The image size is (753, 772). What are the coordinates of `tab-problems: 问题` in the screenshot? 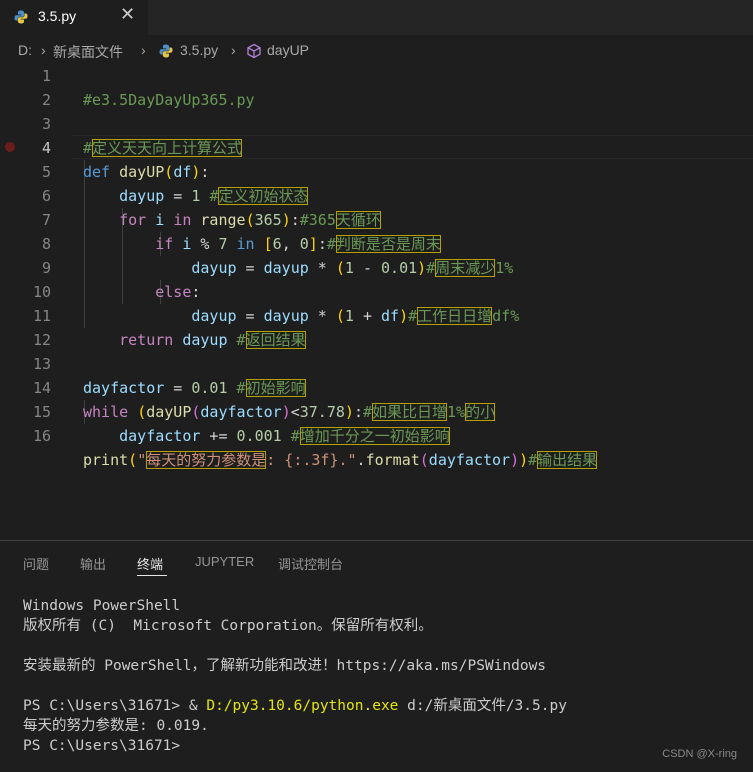 It's located at (36, 563).